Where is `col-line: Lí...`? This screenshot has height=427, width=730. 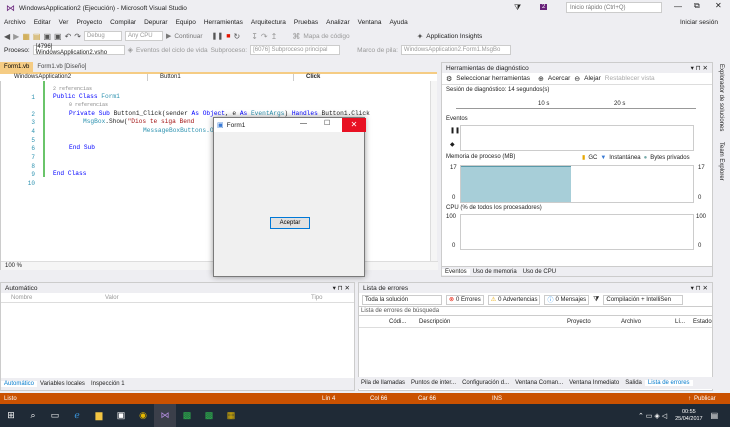
col-line: Lí... is located at coordinates (684, 322).